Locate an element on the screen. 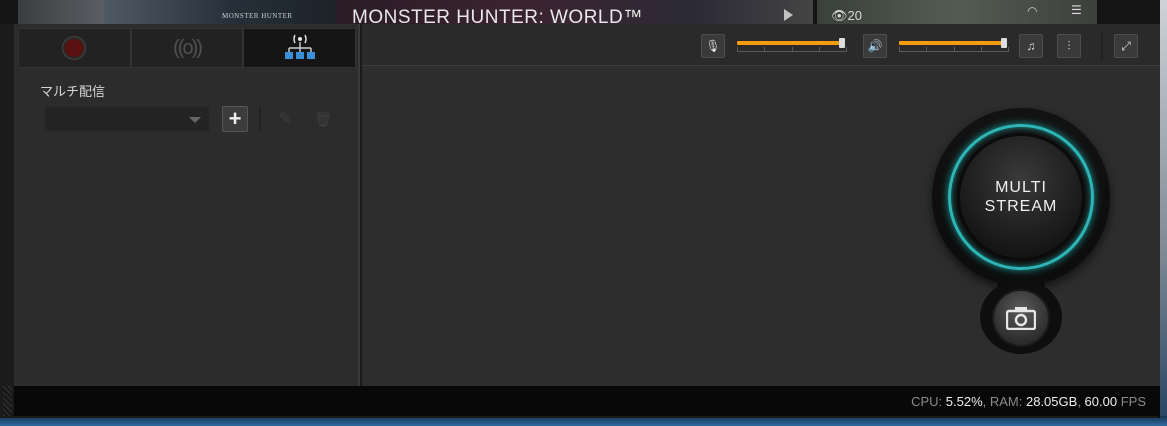  pencil-icon: ✎ is located at coordinates (285, 118).